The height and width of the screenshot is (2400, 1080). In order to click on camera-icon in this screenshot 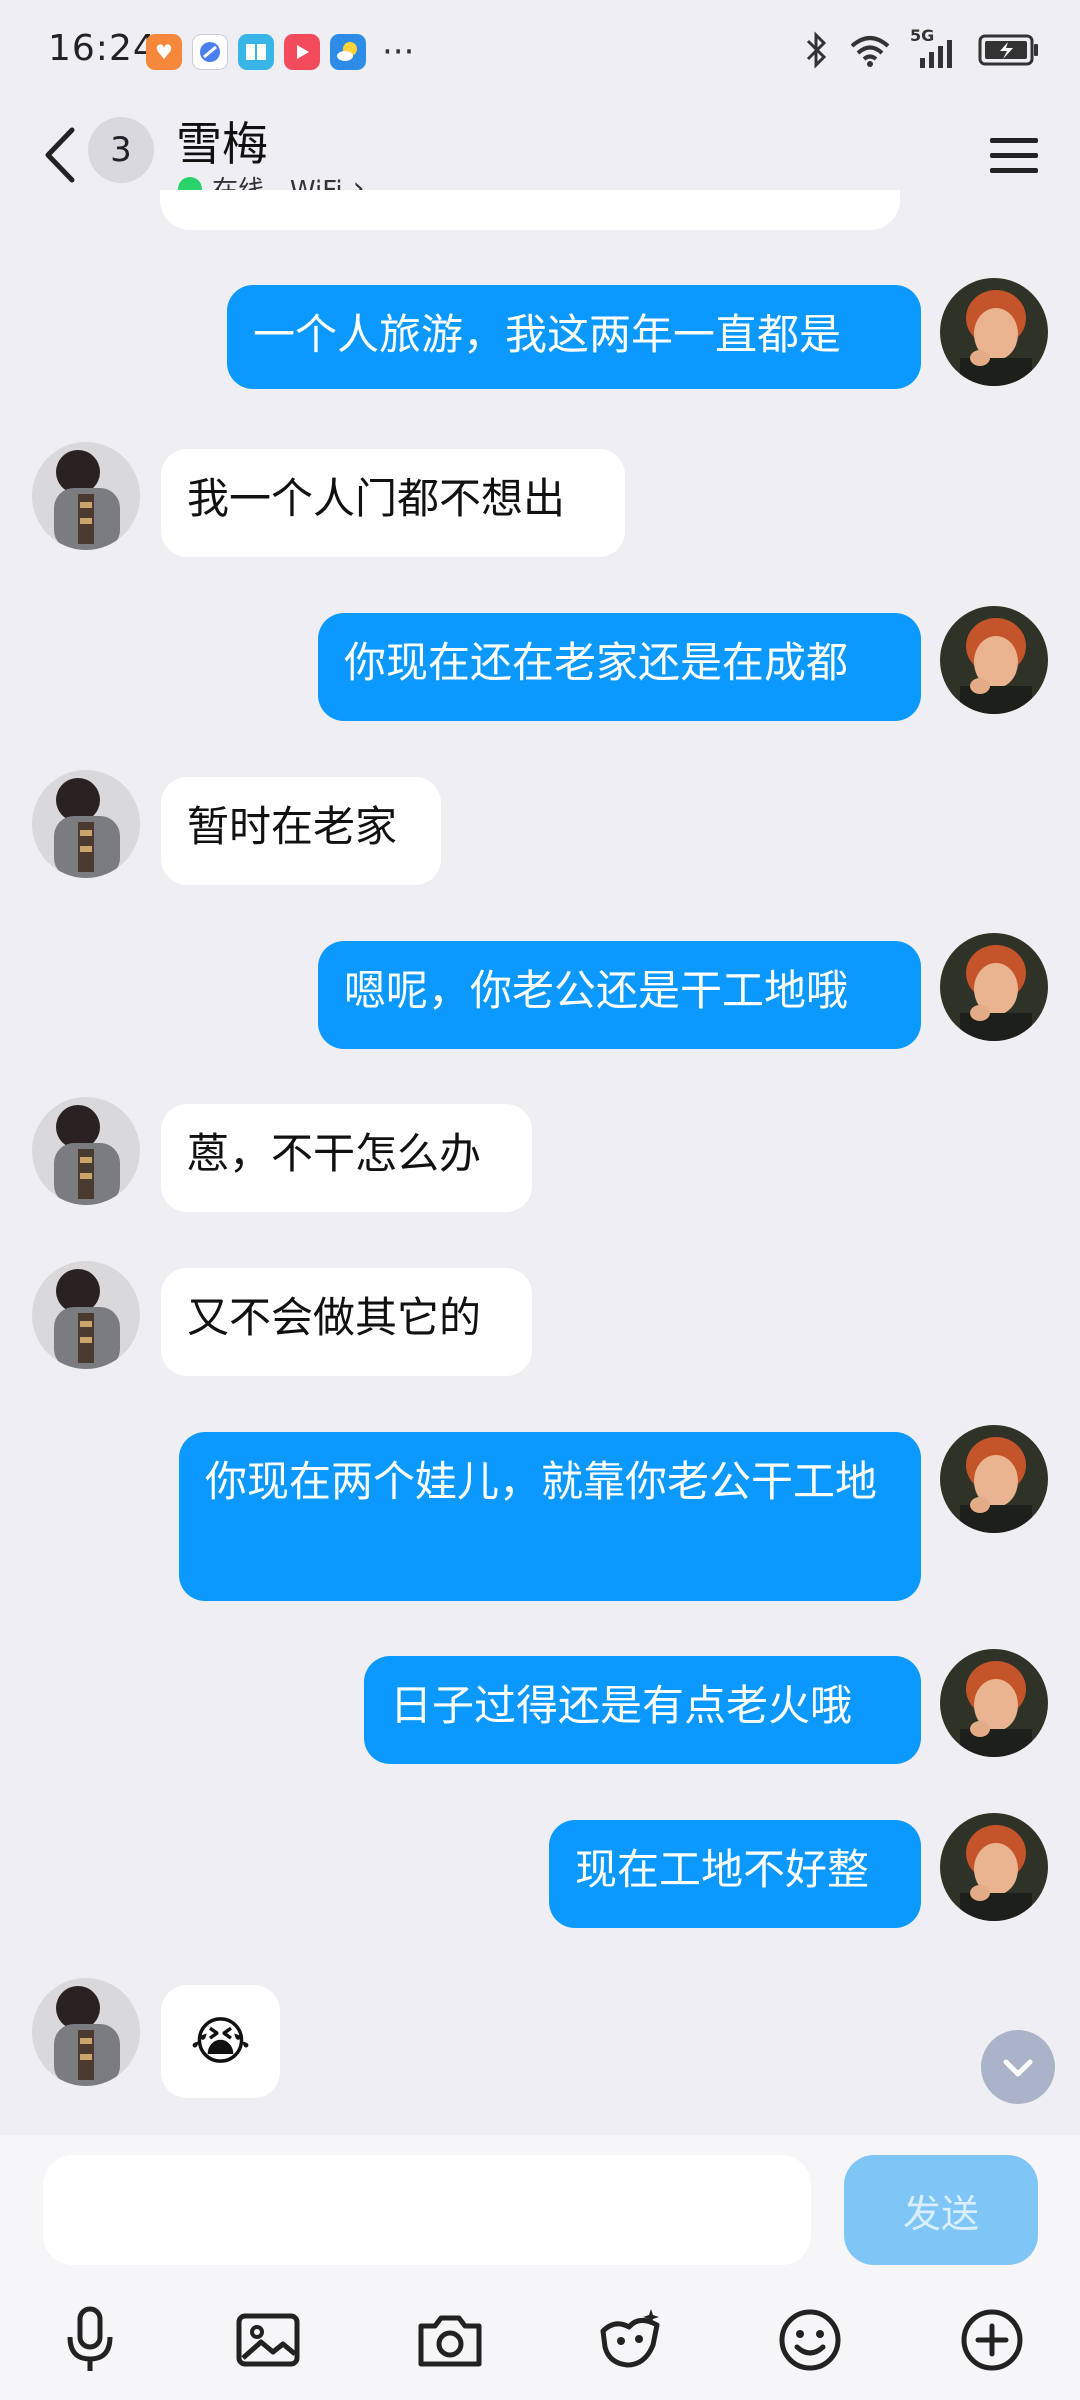, I will do `click(450, 2341)`.